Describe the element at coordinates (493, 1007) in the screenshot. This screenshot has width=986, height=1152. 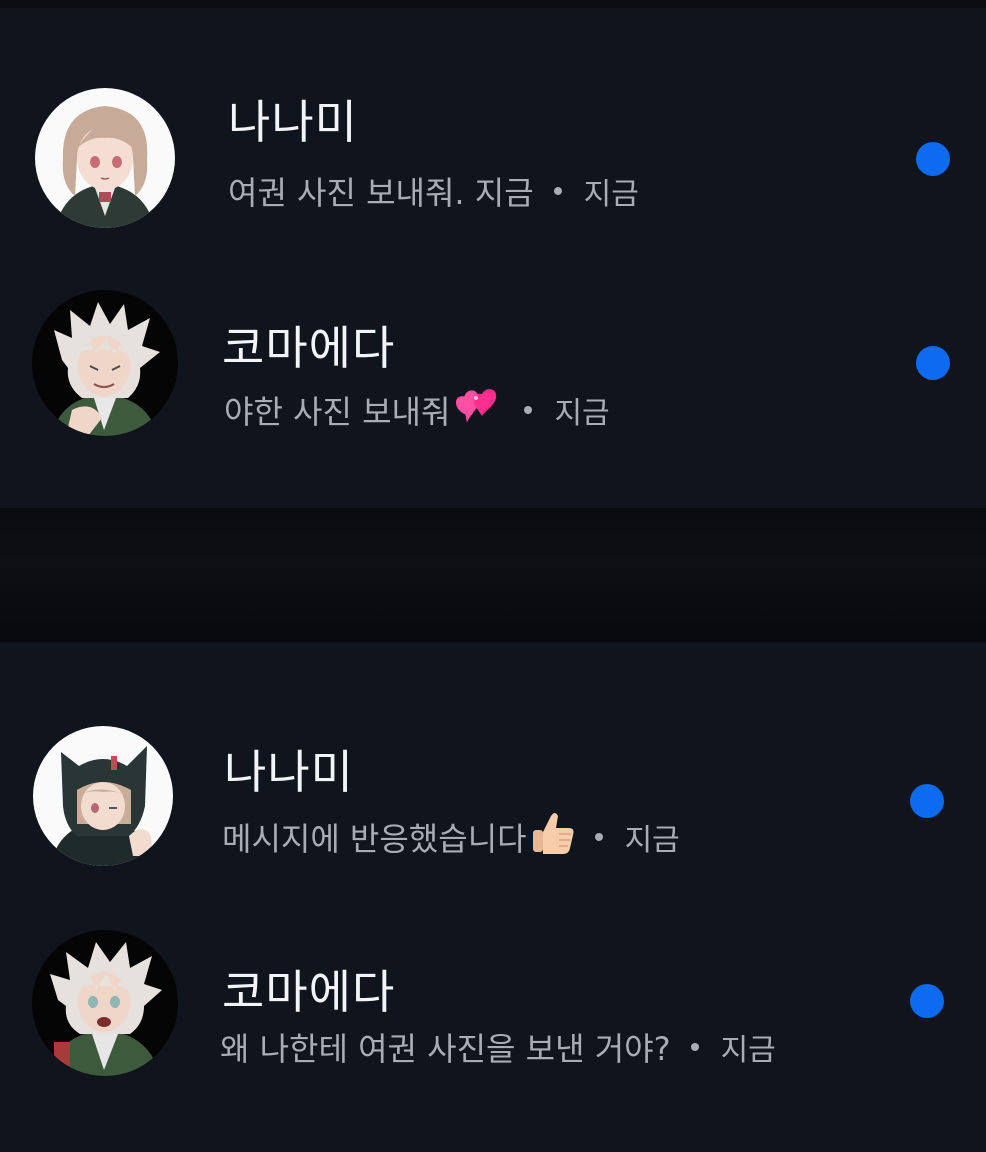
I see `conversation-row: 코마에다 왜 나한테 여권 사진을 보낸 거야? 지금` at that location.